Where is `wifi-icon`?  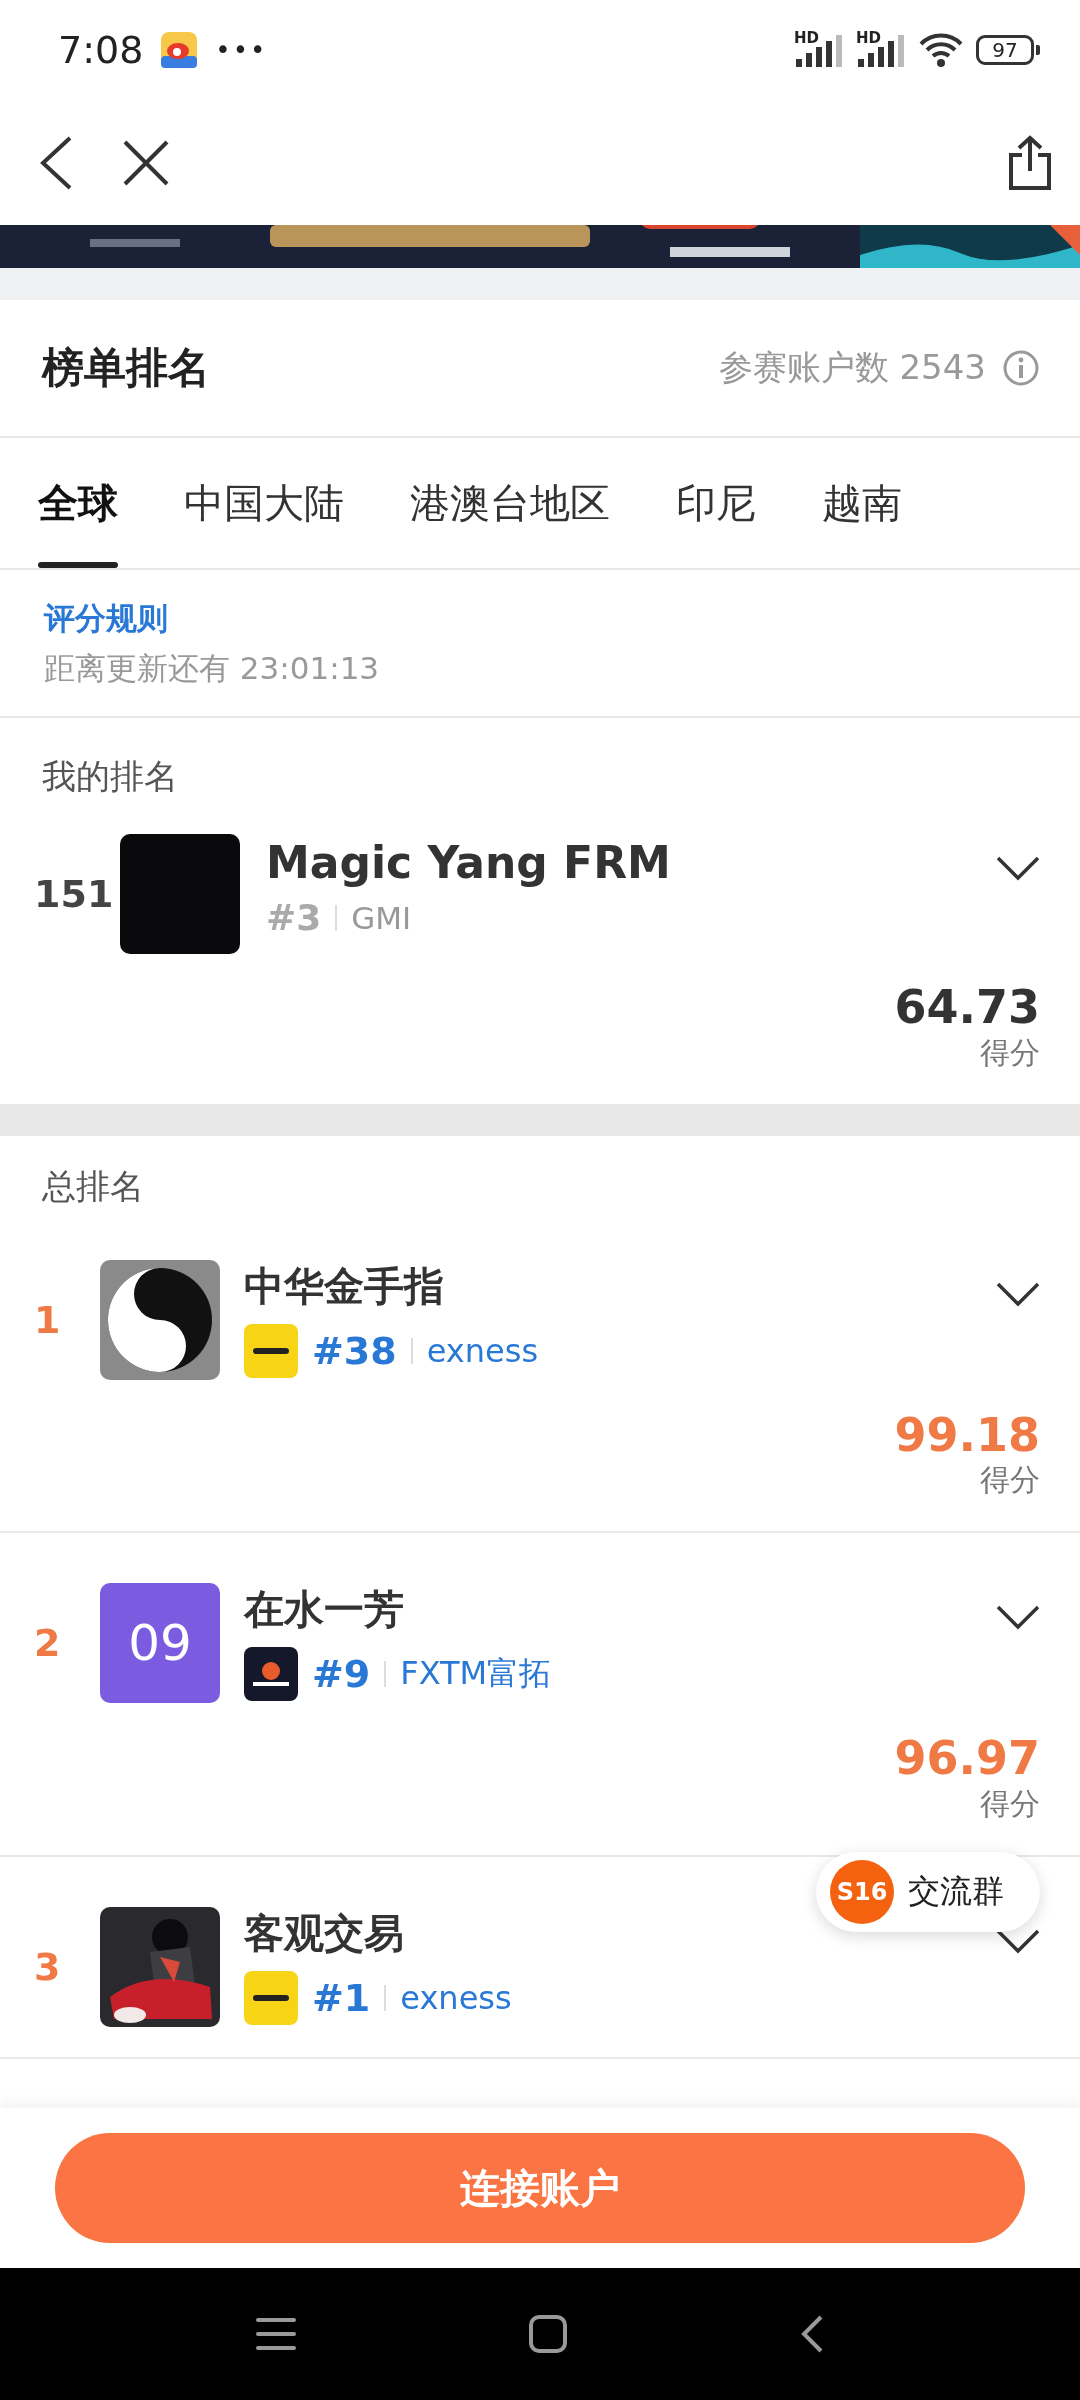 wifi-icon is located at coordinates (941, 50).